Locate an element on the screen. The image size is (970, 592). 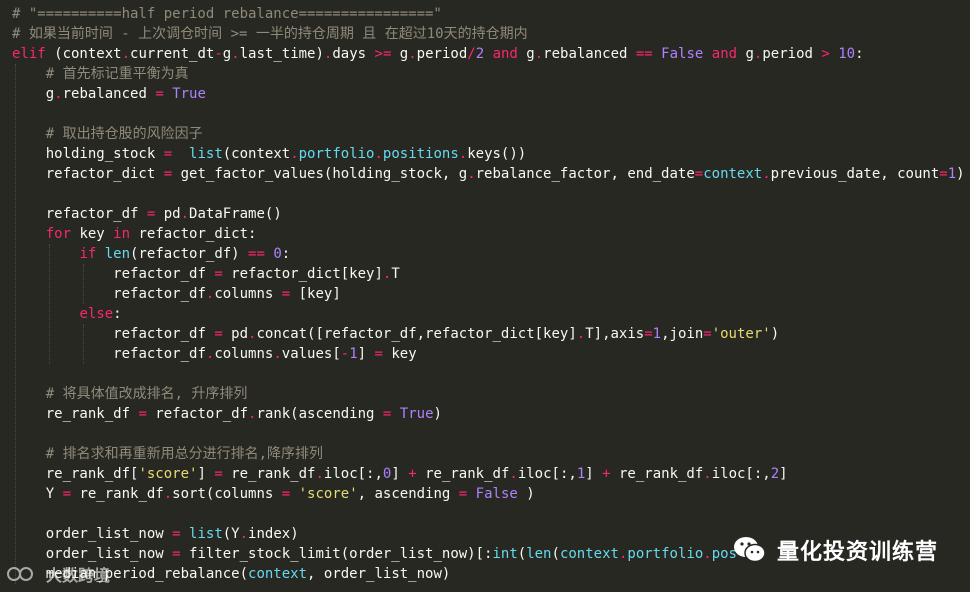
code-token: values[ is located at coordinates (311, 354).